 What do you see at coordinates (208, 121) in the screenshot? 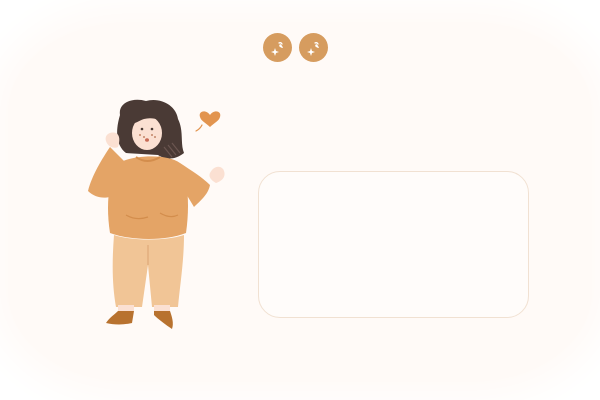
I see `heart-icon` at bounding box center [208, 121].